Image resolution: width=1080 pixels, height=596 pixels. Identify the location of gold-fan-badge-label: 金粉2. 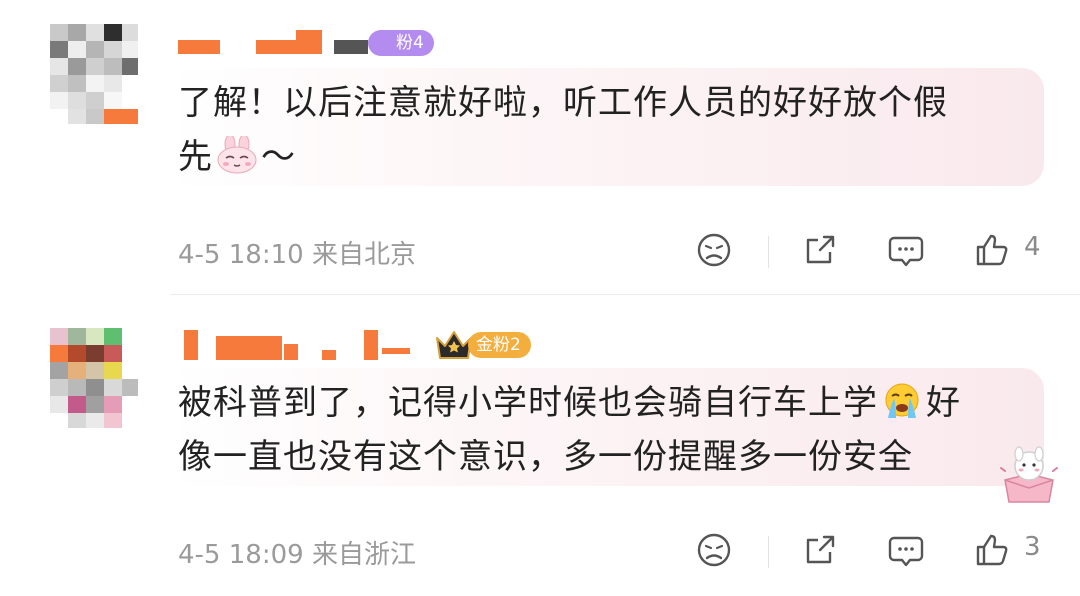
(498, 345).